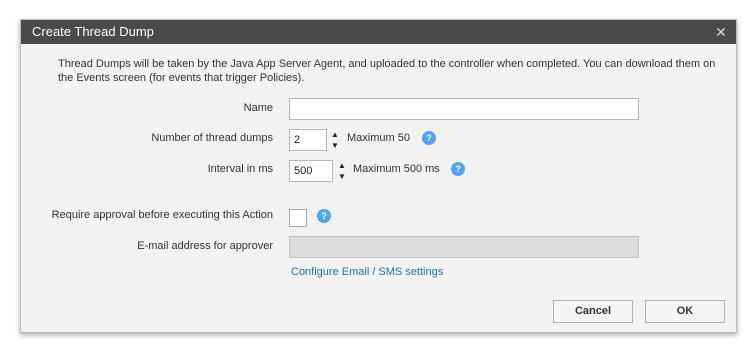 Image resolution: width=751 pixels, height=354 pixels. Describe the element at coordinates (429, 138) in the screenshot. I see `thread-dumps-help-icon: ?` at that location.